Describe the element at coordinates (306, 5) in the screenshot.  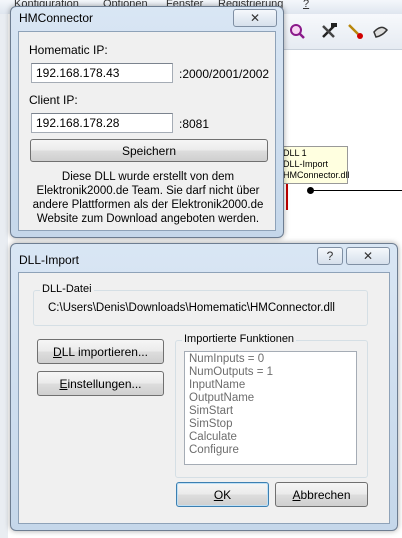
I see `menu-item-help: ?` at that location.